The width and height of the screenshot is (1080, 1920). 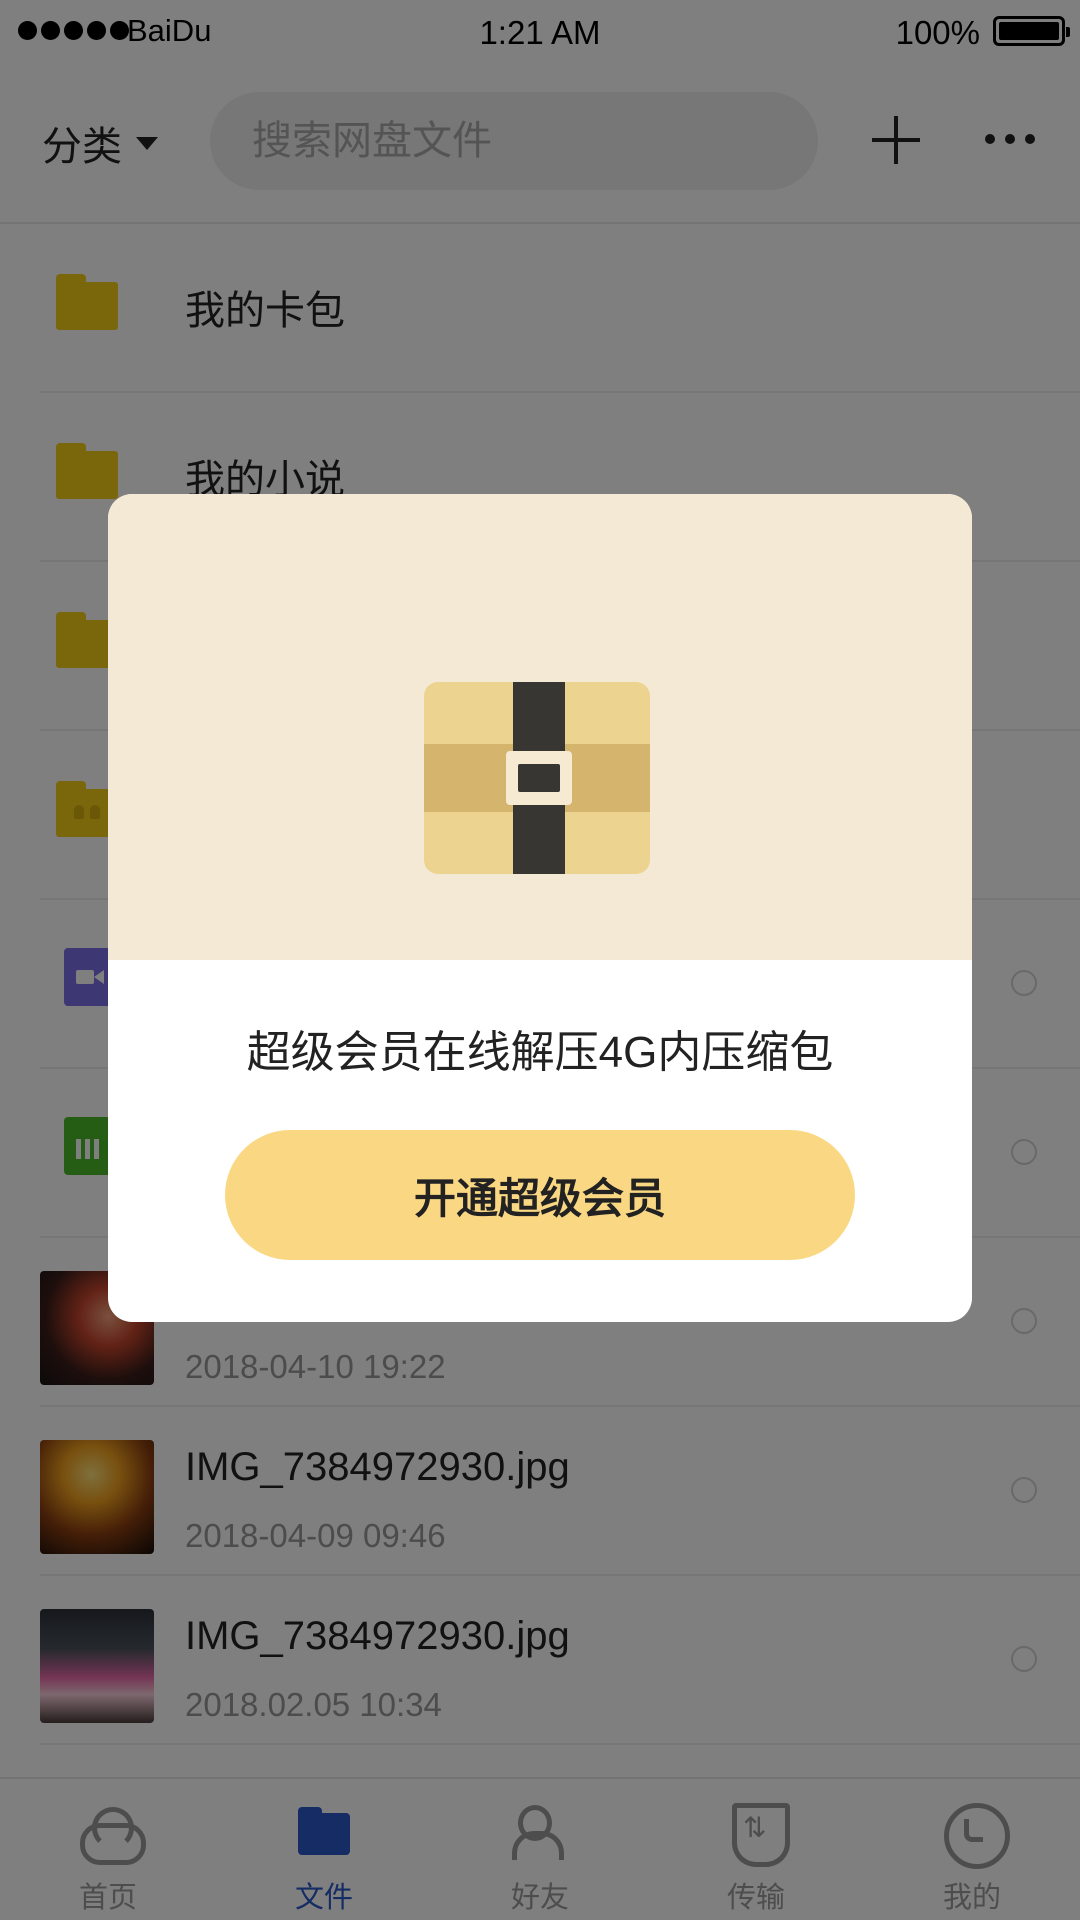 I want to click on open-super-vip-button: 开通超级会员, so click(x=540, y=1195).